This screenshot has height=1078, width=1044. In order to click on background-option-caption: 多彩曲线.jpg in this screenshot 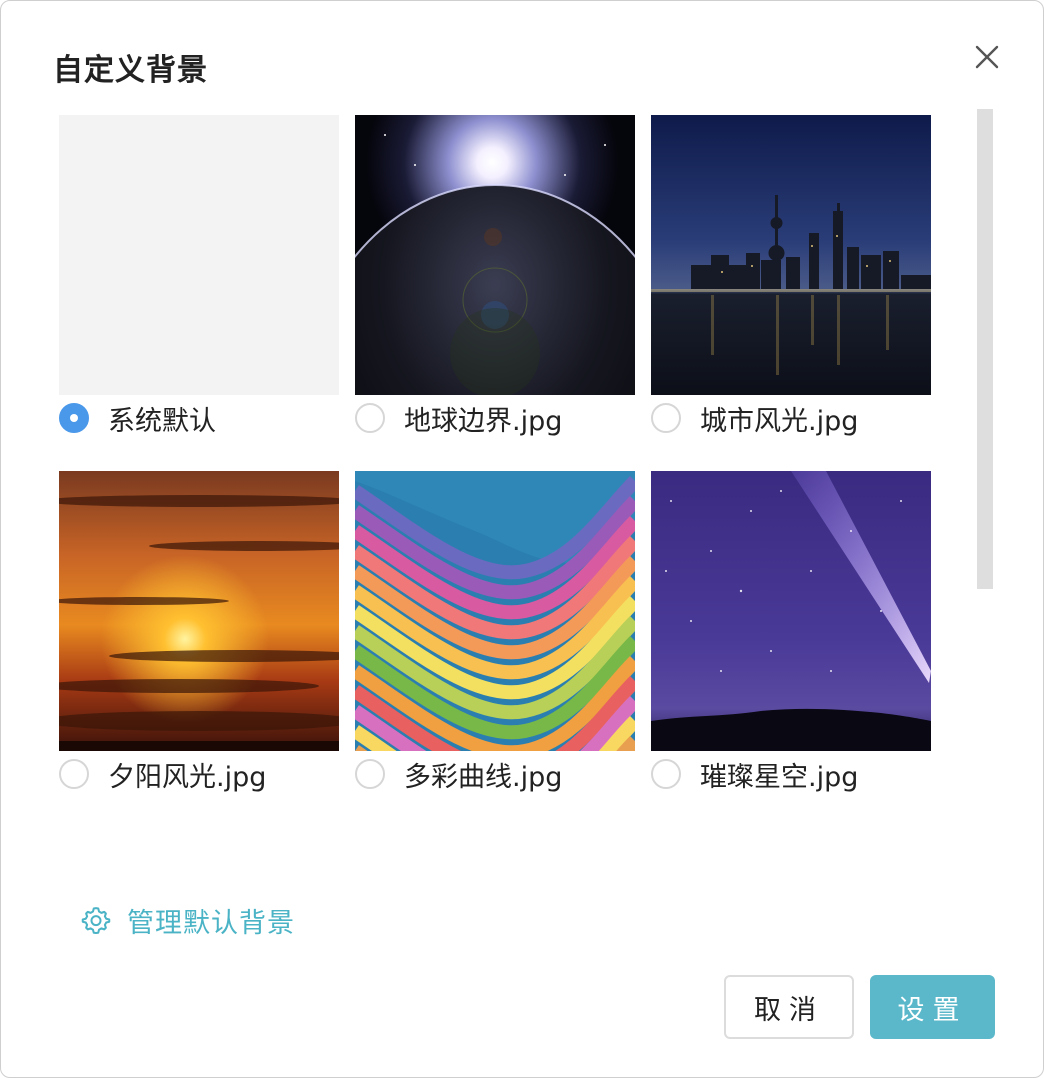, I will do `click(459, 775)`.